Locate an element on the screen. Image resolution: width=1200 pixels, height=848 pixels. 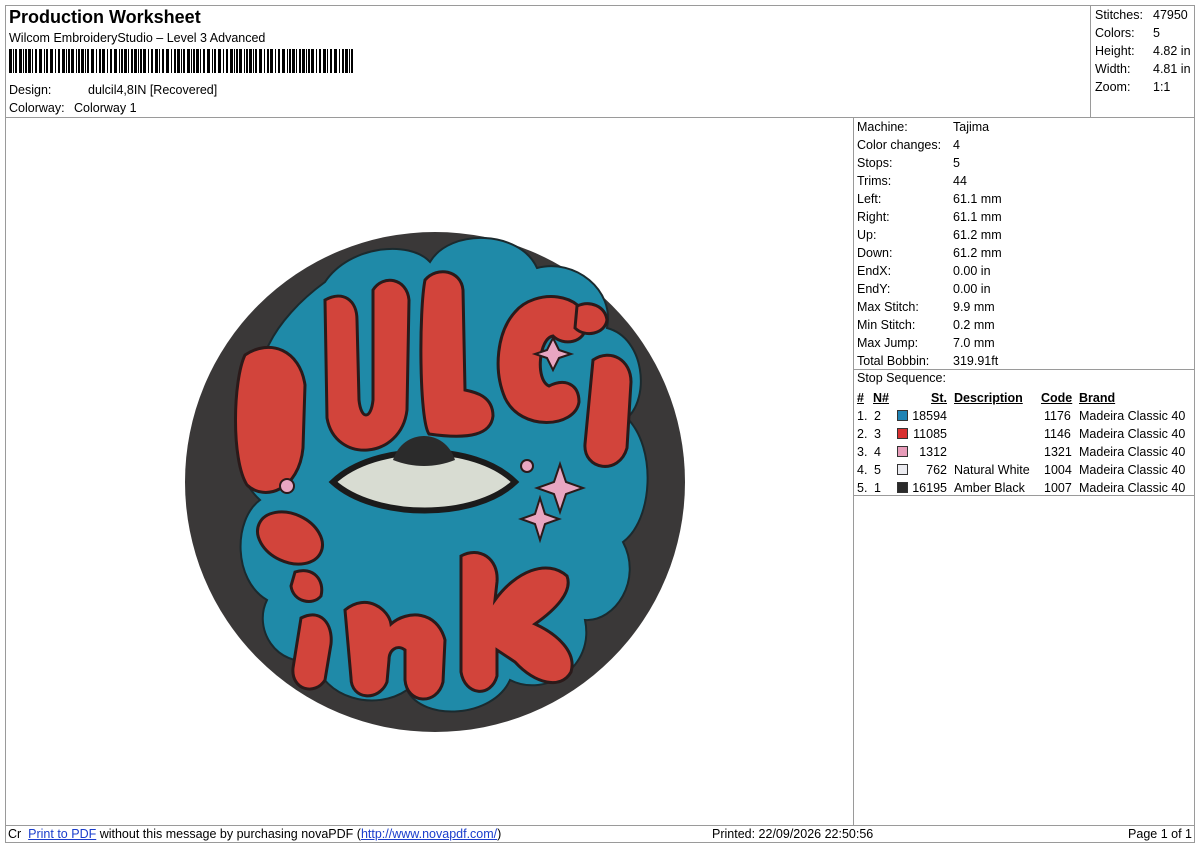
colorway-row: Colorway: Colorway 1 is located at coordinates (73, 108).